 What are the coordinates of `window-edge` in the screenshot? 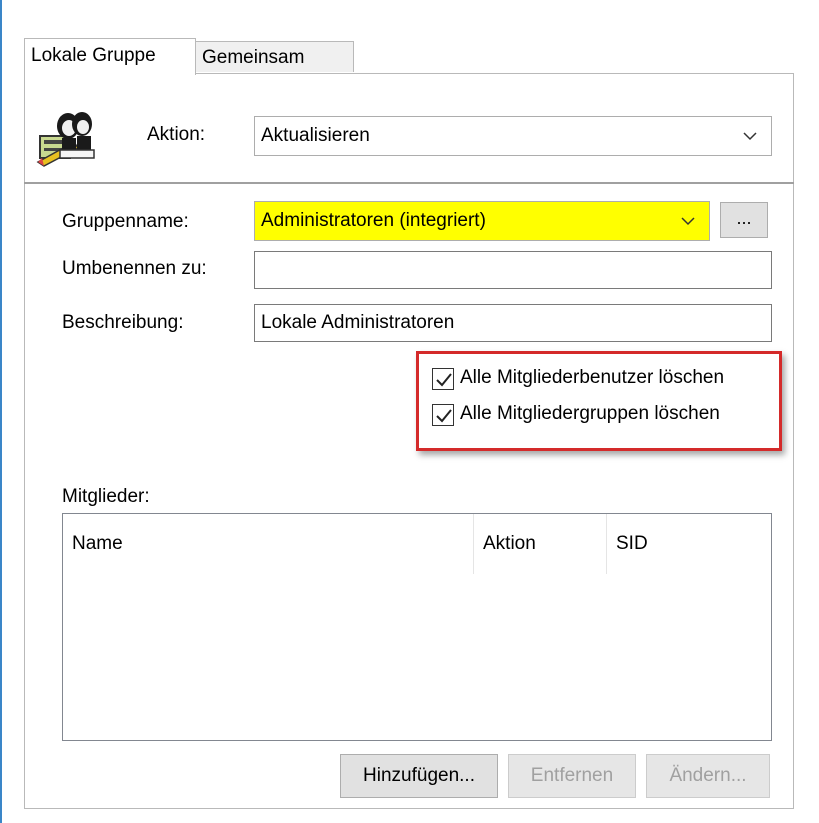 It's located at (1, 411).